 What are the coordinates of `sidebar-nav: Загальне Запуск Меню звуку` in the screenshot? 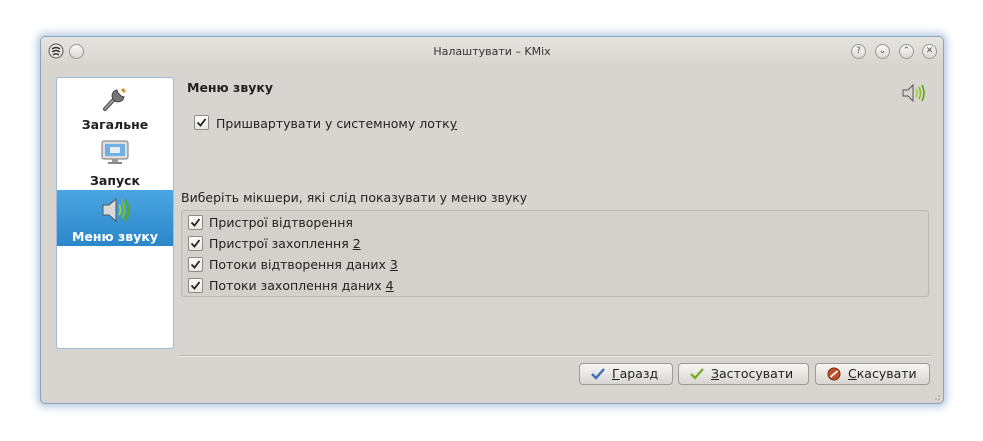 It's located at (115, 213).